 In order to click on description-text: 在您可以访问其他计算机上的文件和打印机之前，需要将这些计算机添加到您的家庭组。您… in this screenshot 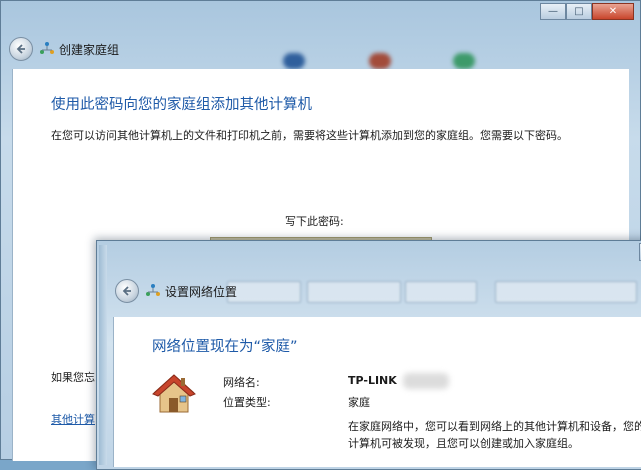, I will do `click(309, 135)`.